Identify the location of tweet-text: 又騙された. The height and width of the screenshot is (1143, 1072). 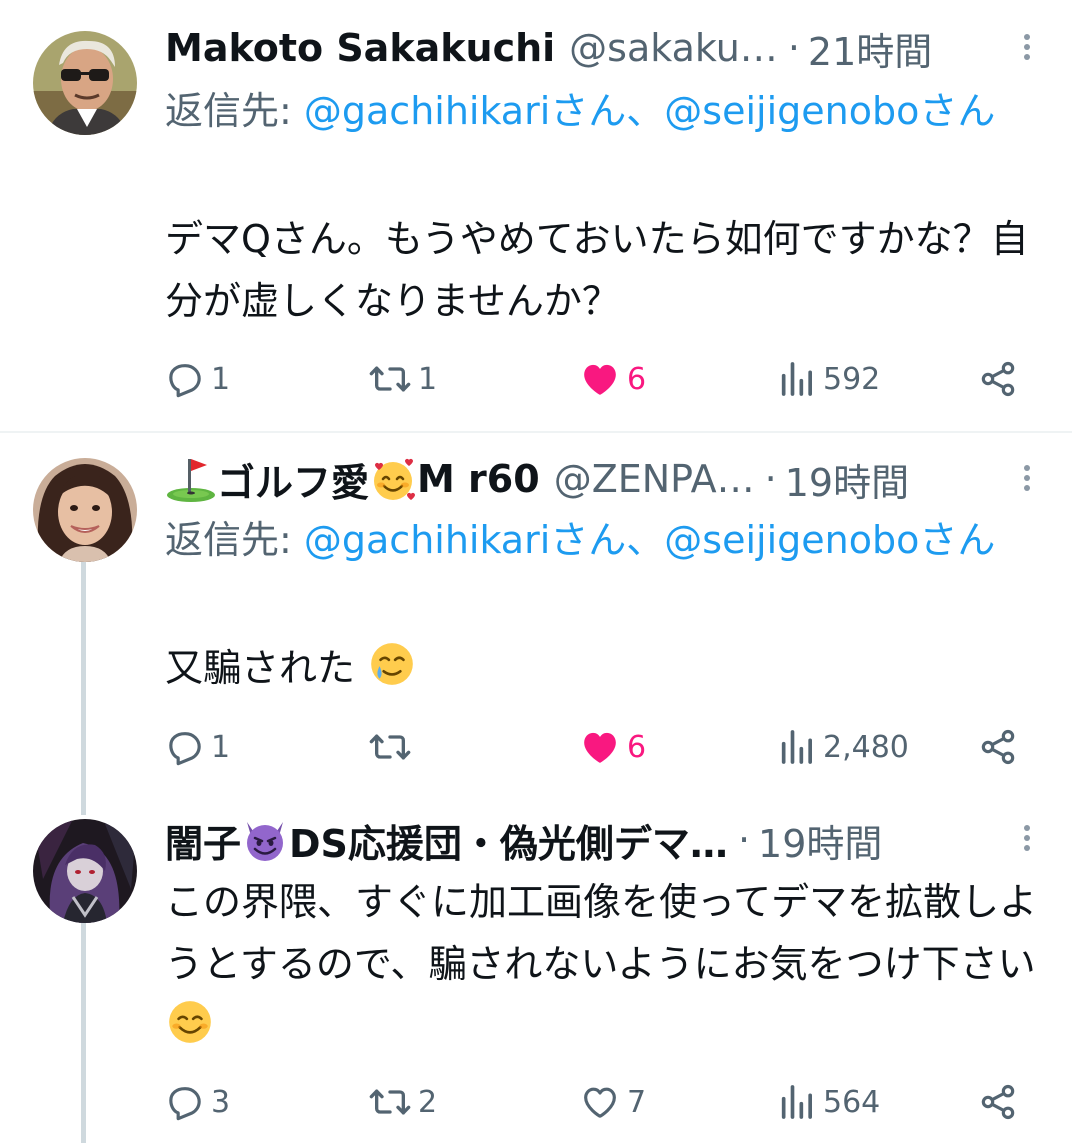
(260, 668).